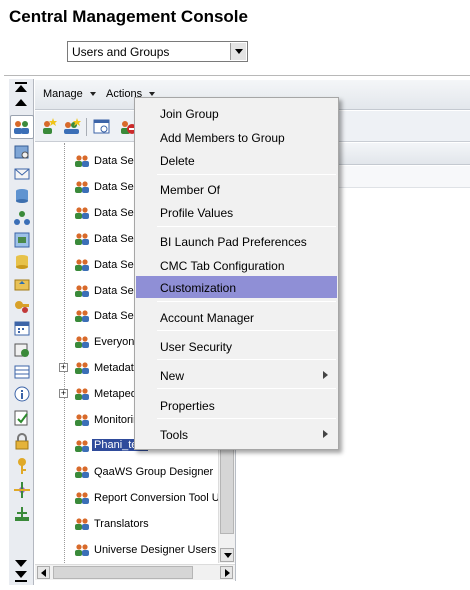 This screenshot has width=470, height=590. I want to click on scrollbar-thumb, so click(123, 572).